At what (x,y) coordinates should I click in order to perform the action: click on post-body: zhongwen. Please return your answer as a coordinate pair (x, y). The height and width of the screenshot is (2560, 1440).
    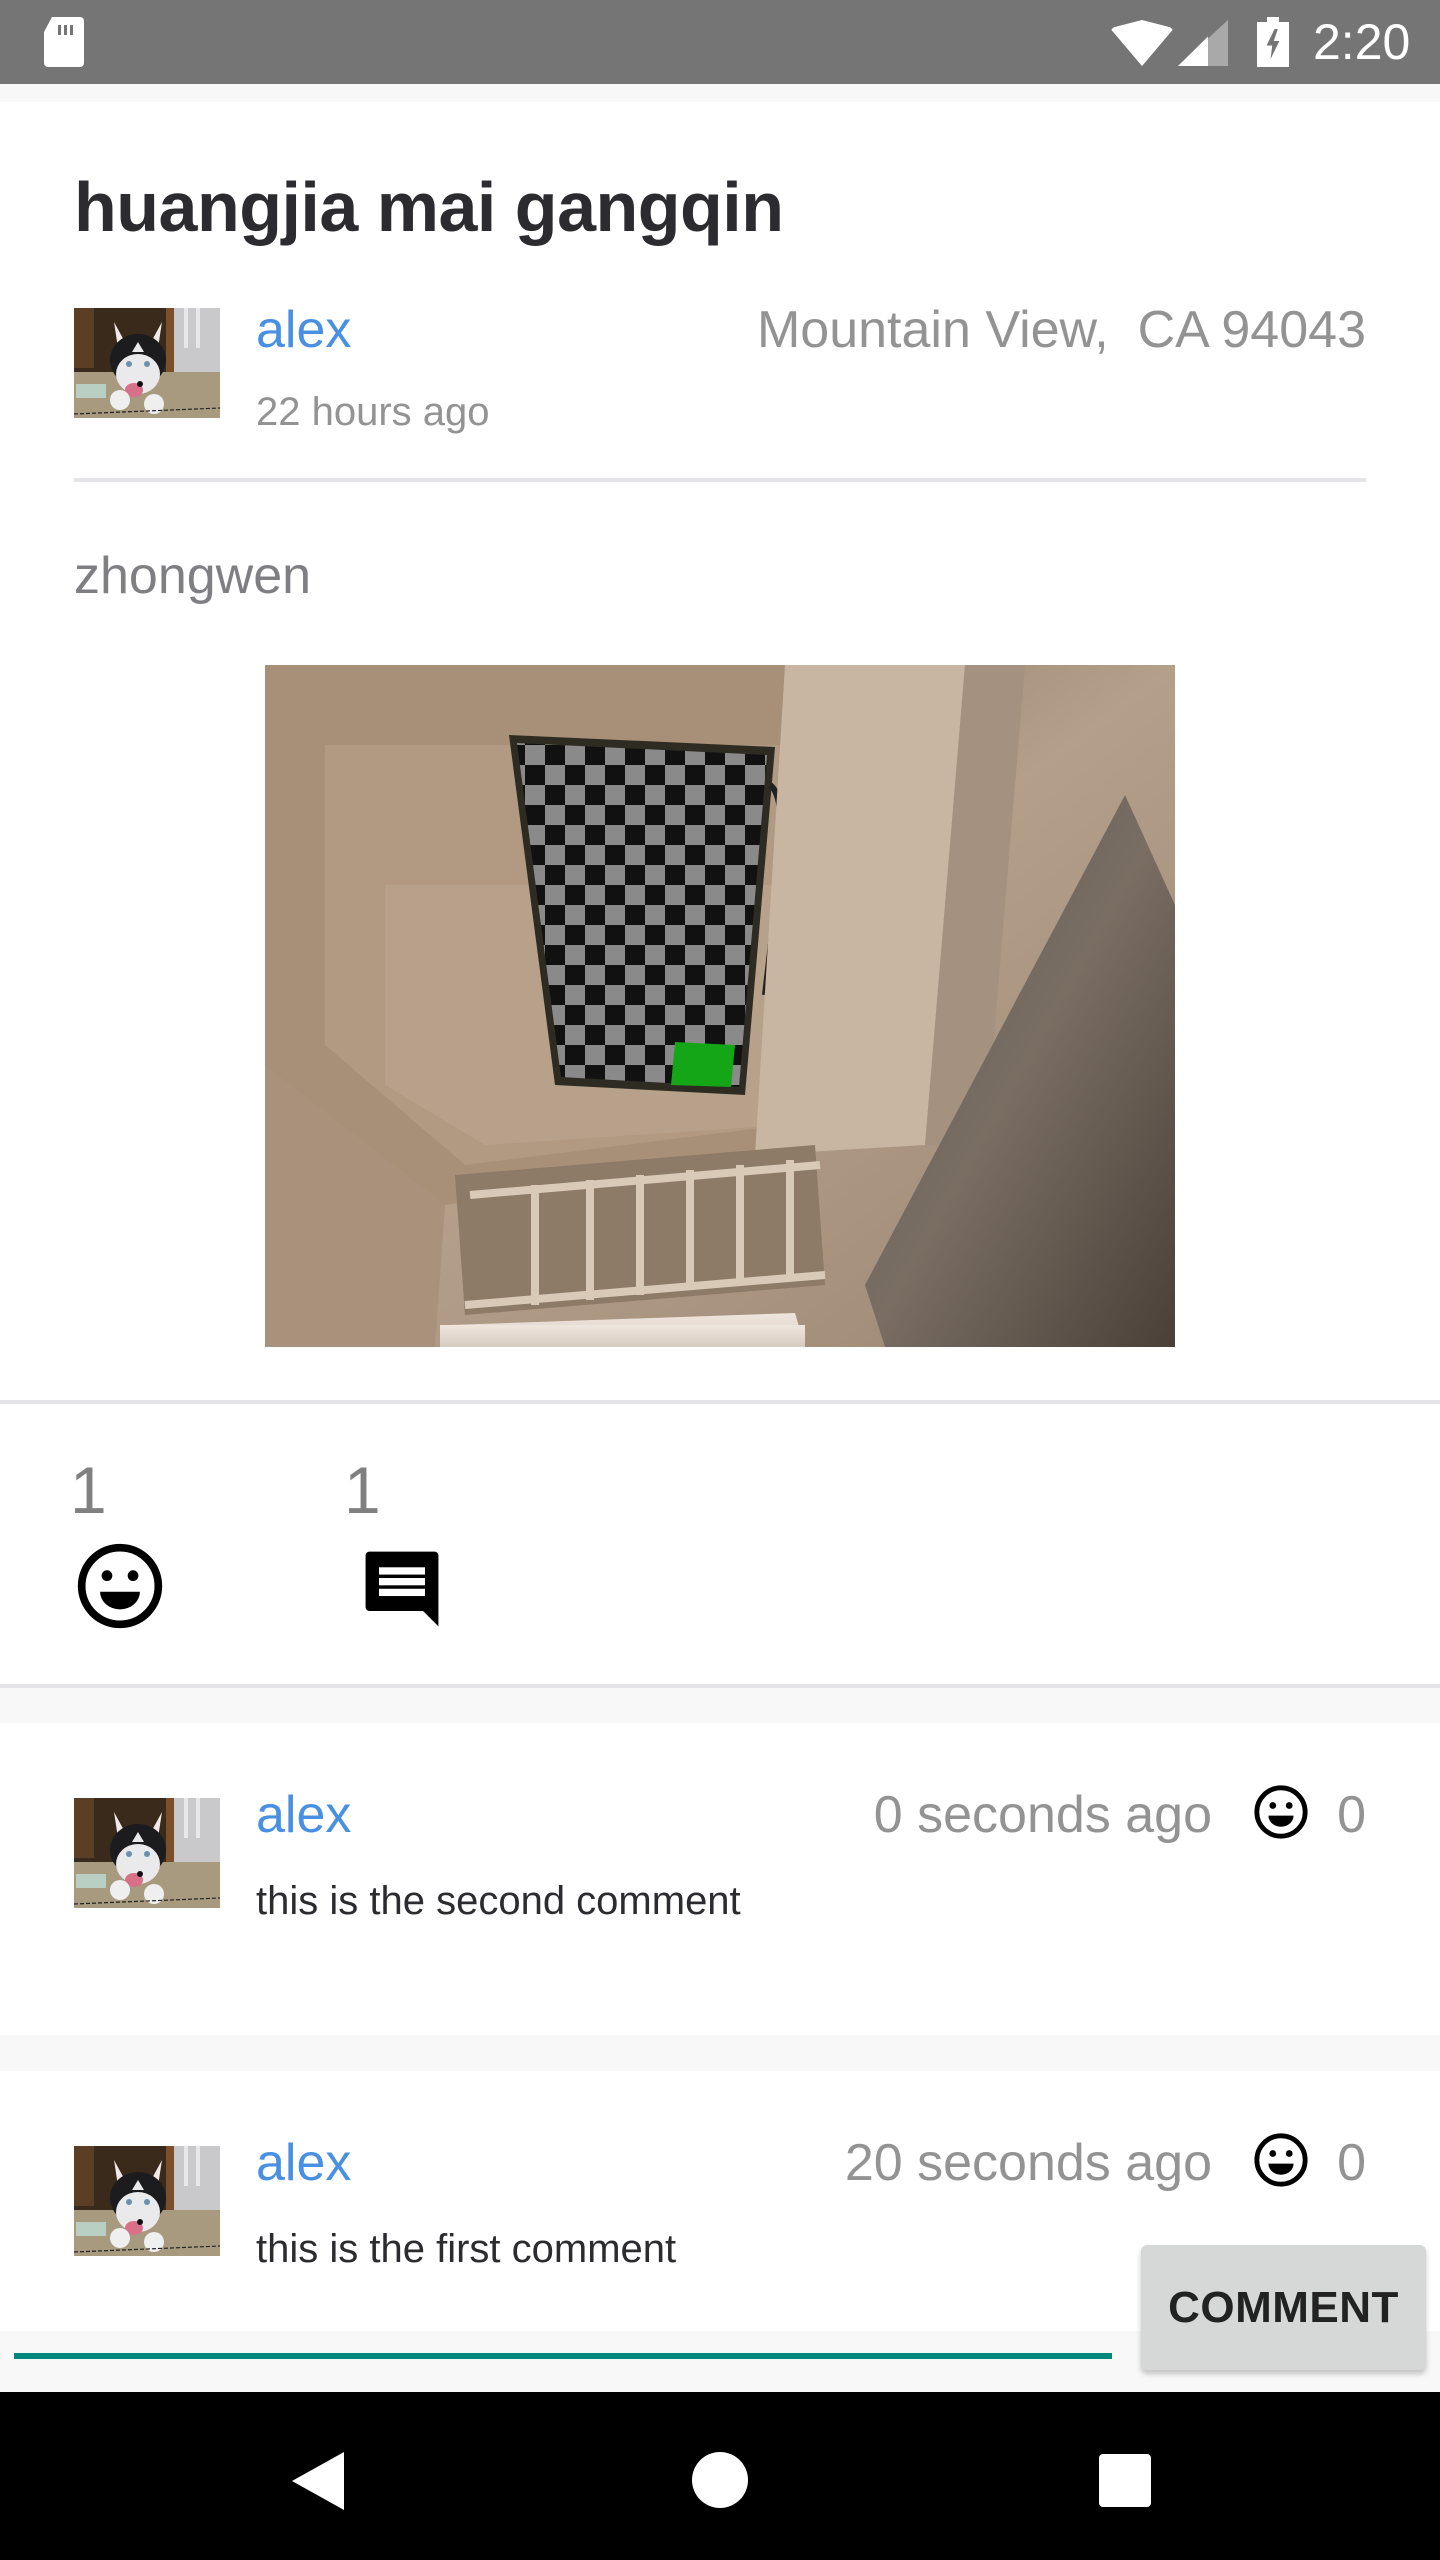
    Looking at the image, I should click on (193, 576).